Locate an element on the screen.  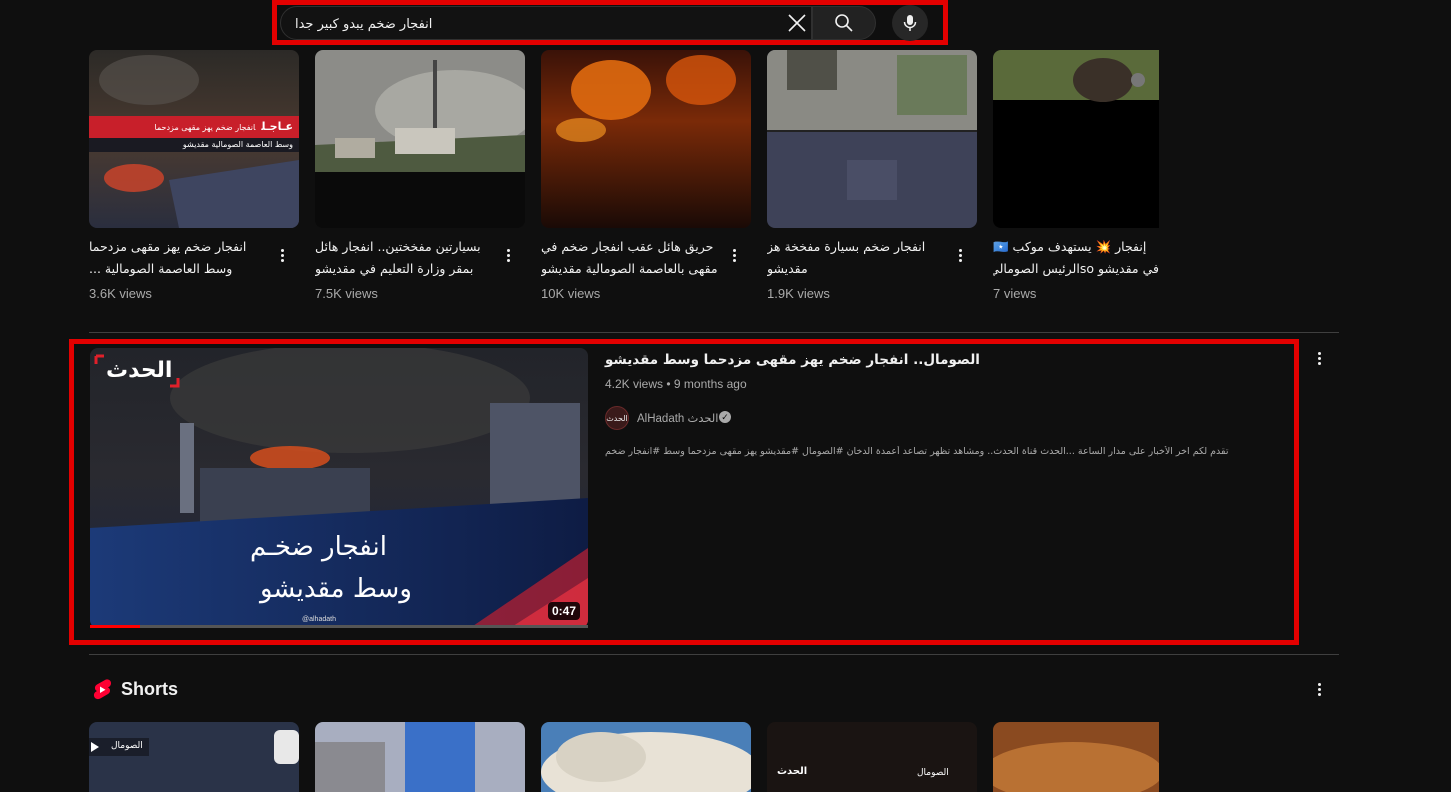
verified-icon: ✓ is located at coordinates (725, 417).